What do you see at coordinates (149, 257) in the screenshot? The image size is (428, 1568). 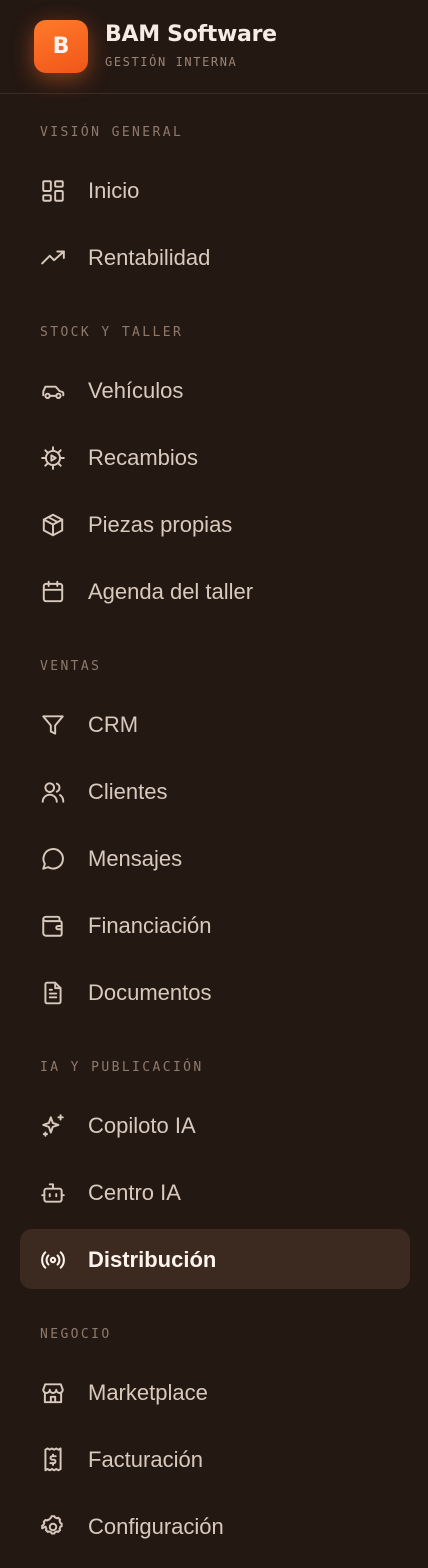 I see `sidebar-item-label: Rentabilidad` at bounding box center [149, 257].